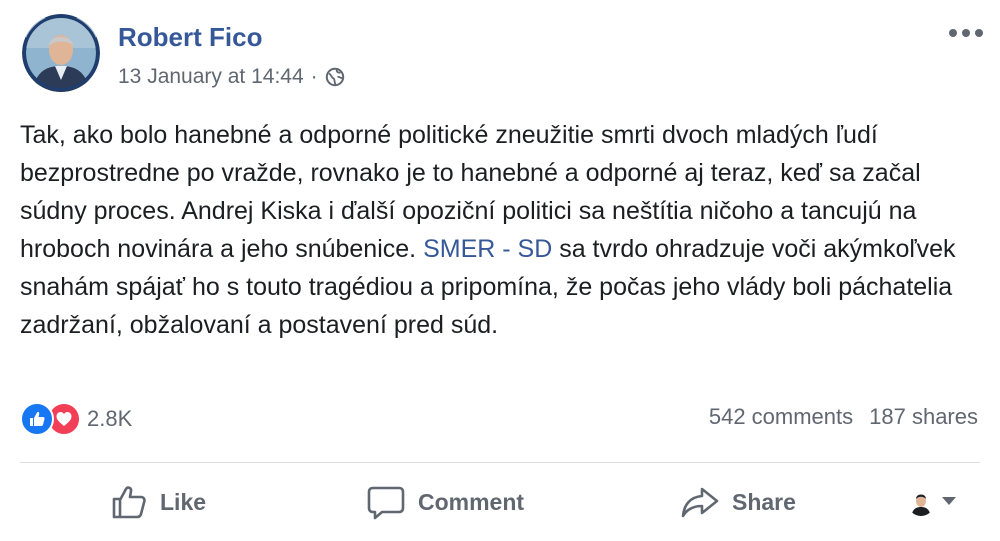 This screenshot has height=541, width=1000. I want to click on audience-avatar-icon, so click(921, 503).